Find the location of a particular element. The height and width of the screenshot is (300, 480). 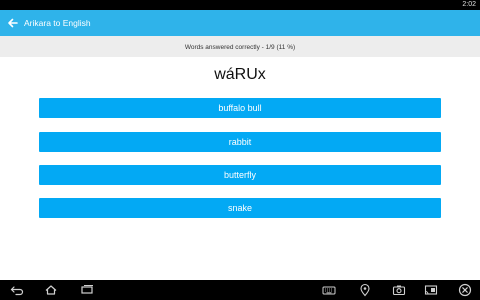

location-icon is located at coordinates (365, 290).